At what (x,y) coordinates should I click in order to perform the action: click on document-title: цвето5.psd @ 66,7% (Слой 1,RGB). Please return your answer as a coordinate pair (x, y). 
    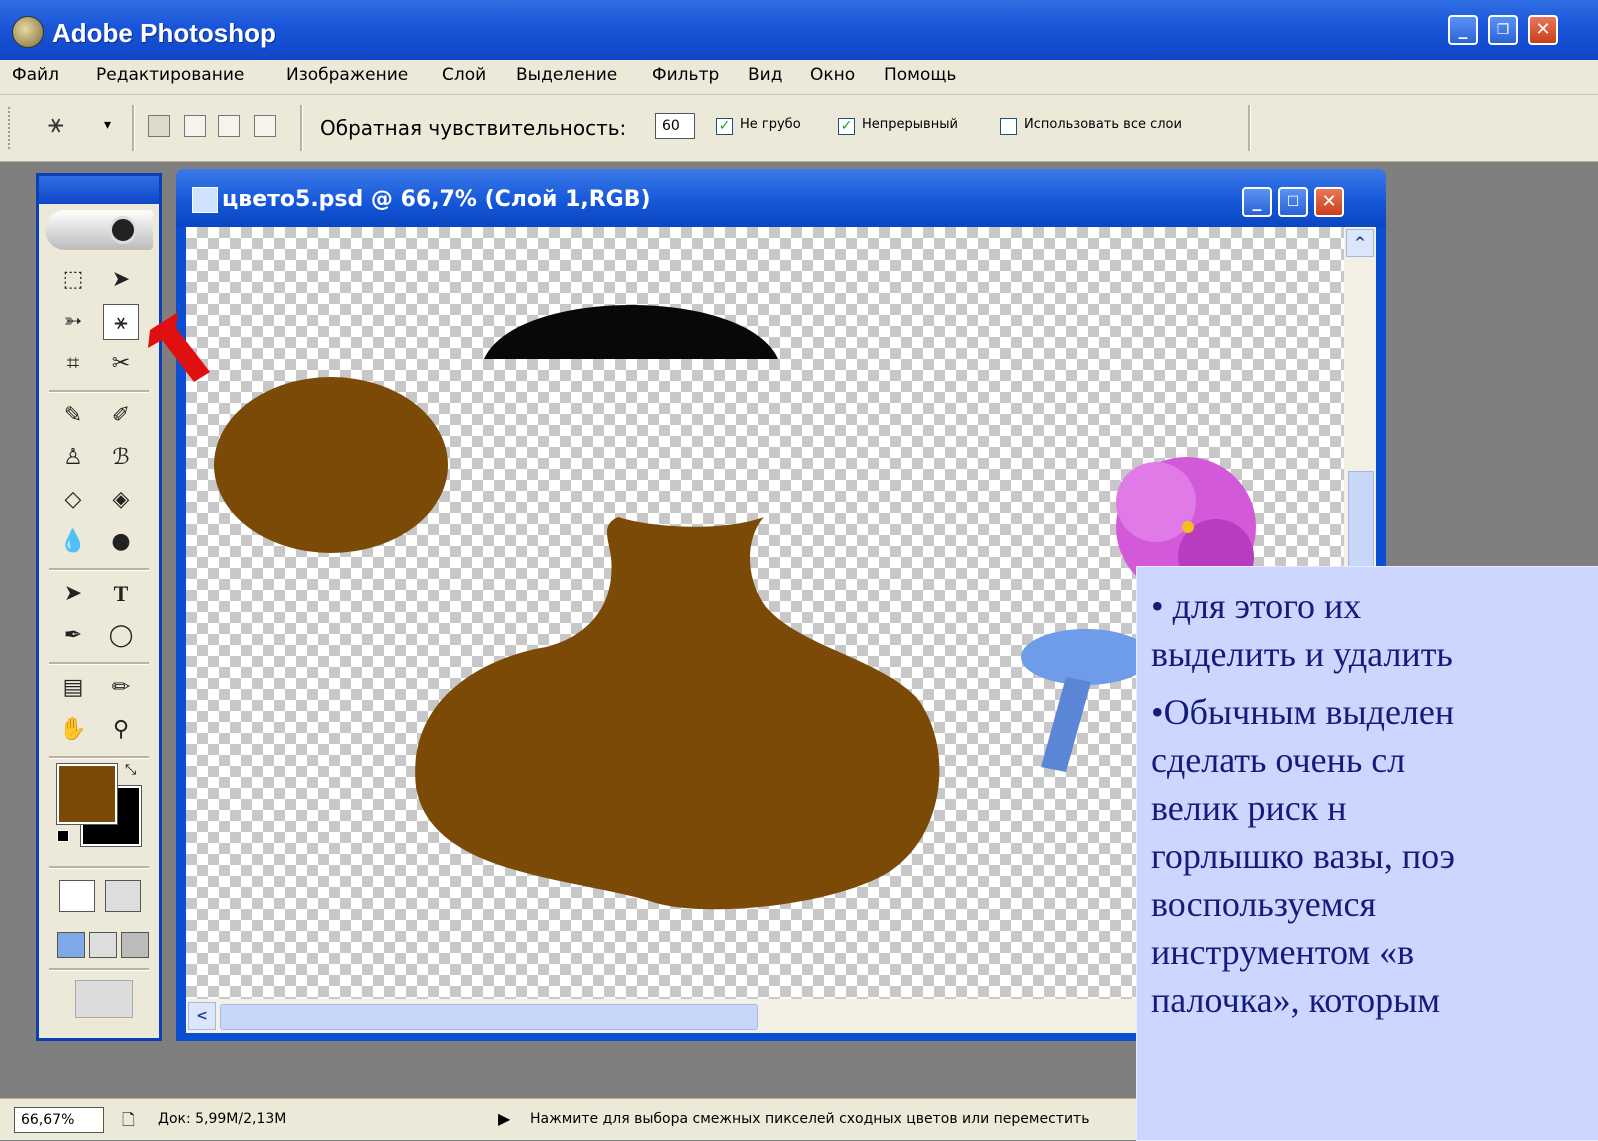
    Looking at the image, I should click on (436, 199).